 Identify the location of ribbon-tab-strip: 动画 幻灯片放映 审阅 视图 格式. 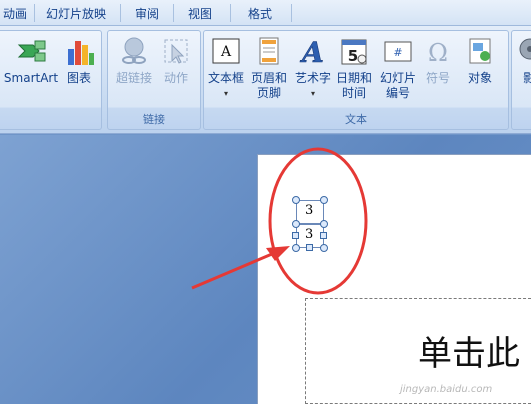
(265, 13).